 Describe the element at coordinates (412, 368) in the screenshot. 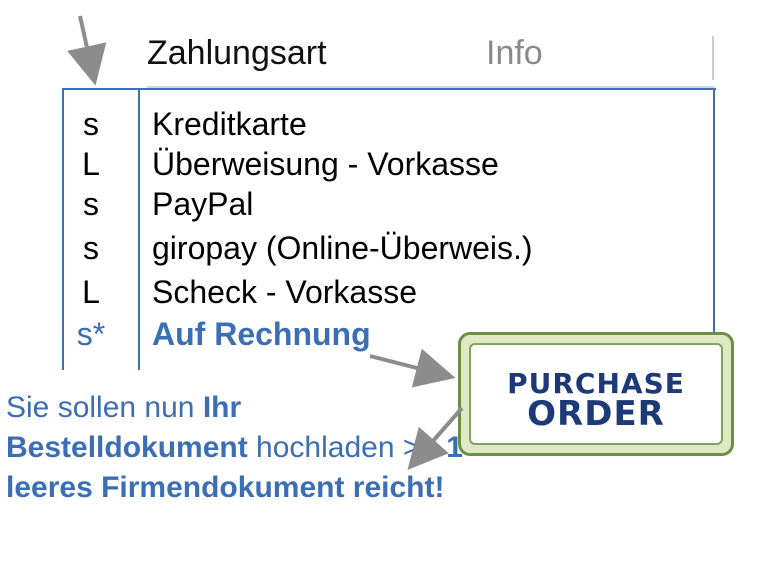

I see `arrow-to-badge-icon` at that location.